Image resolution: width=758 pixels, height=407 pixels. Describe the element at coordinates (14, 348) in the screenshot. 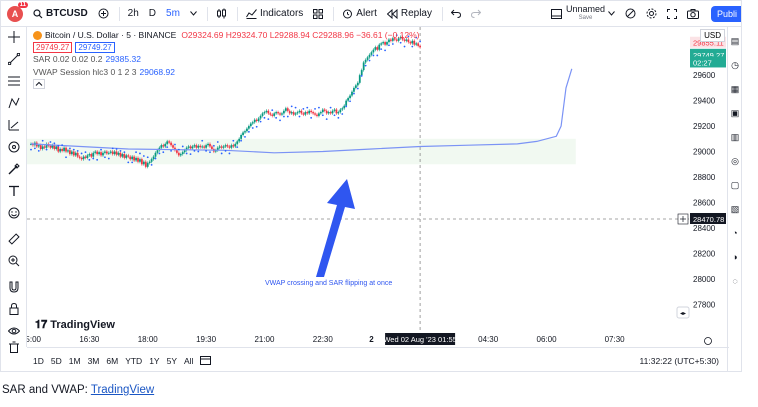

I see `trash-icon` at that location.